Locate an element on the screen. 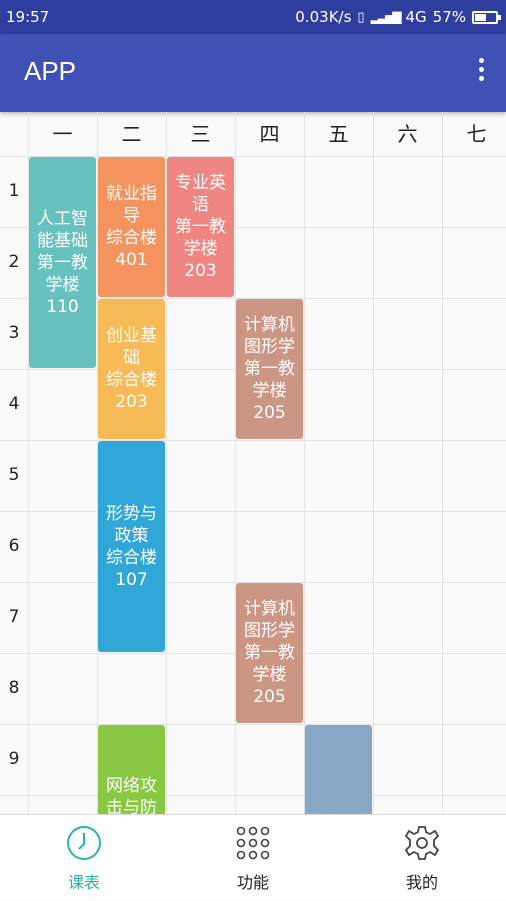  course-text-line: 础 is located at coordinates (131, 358).